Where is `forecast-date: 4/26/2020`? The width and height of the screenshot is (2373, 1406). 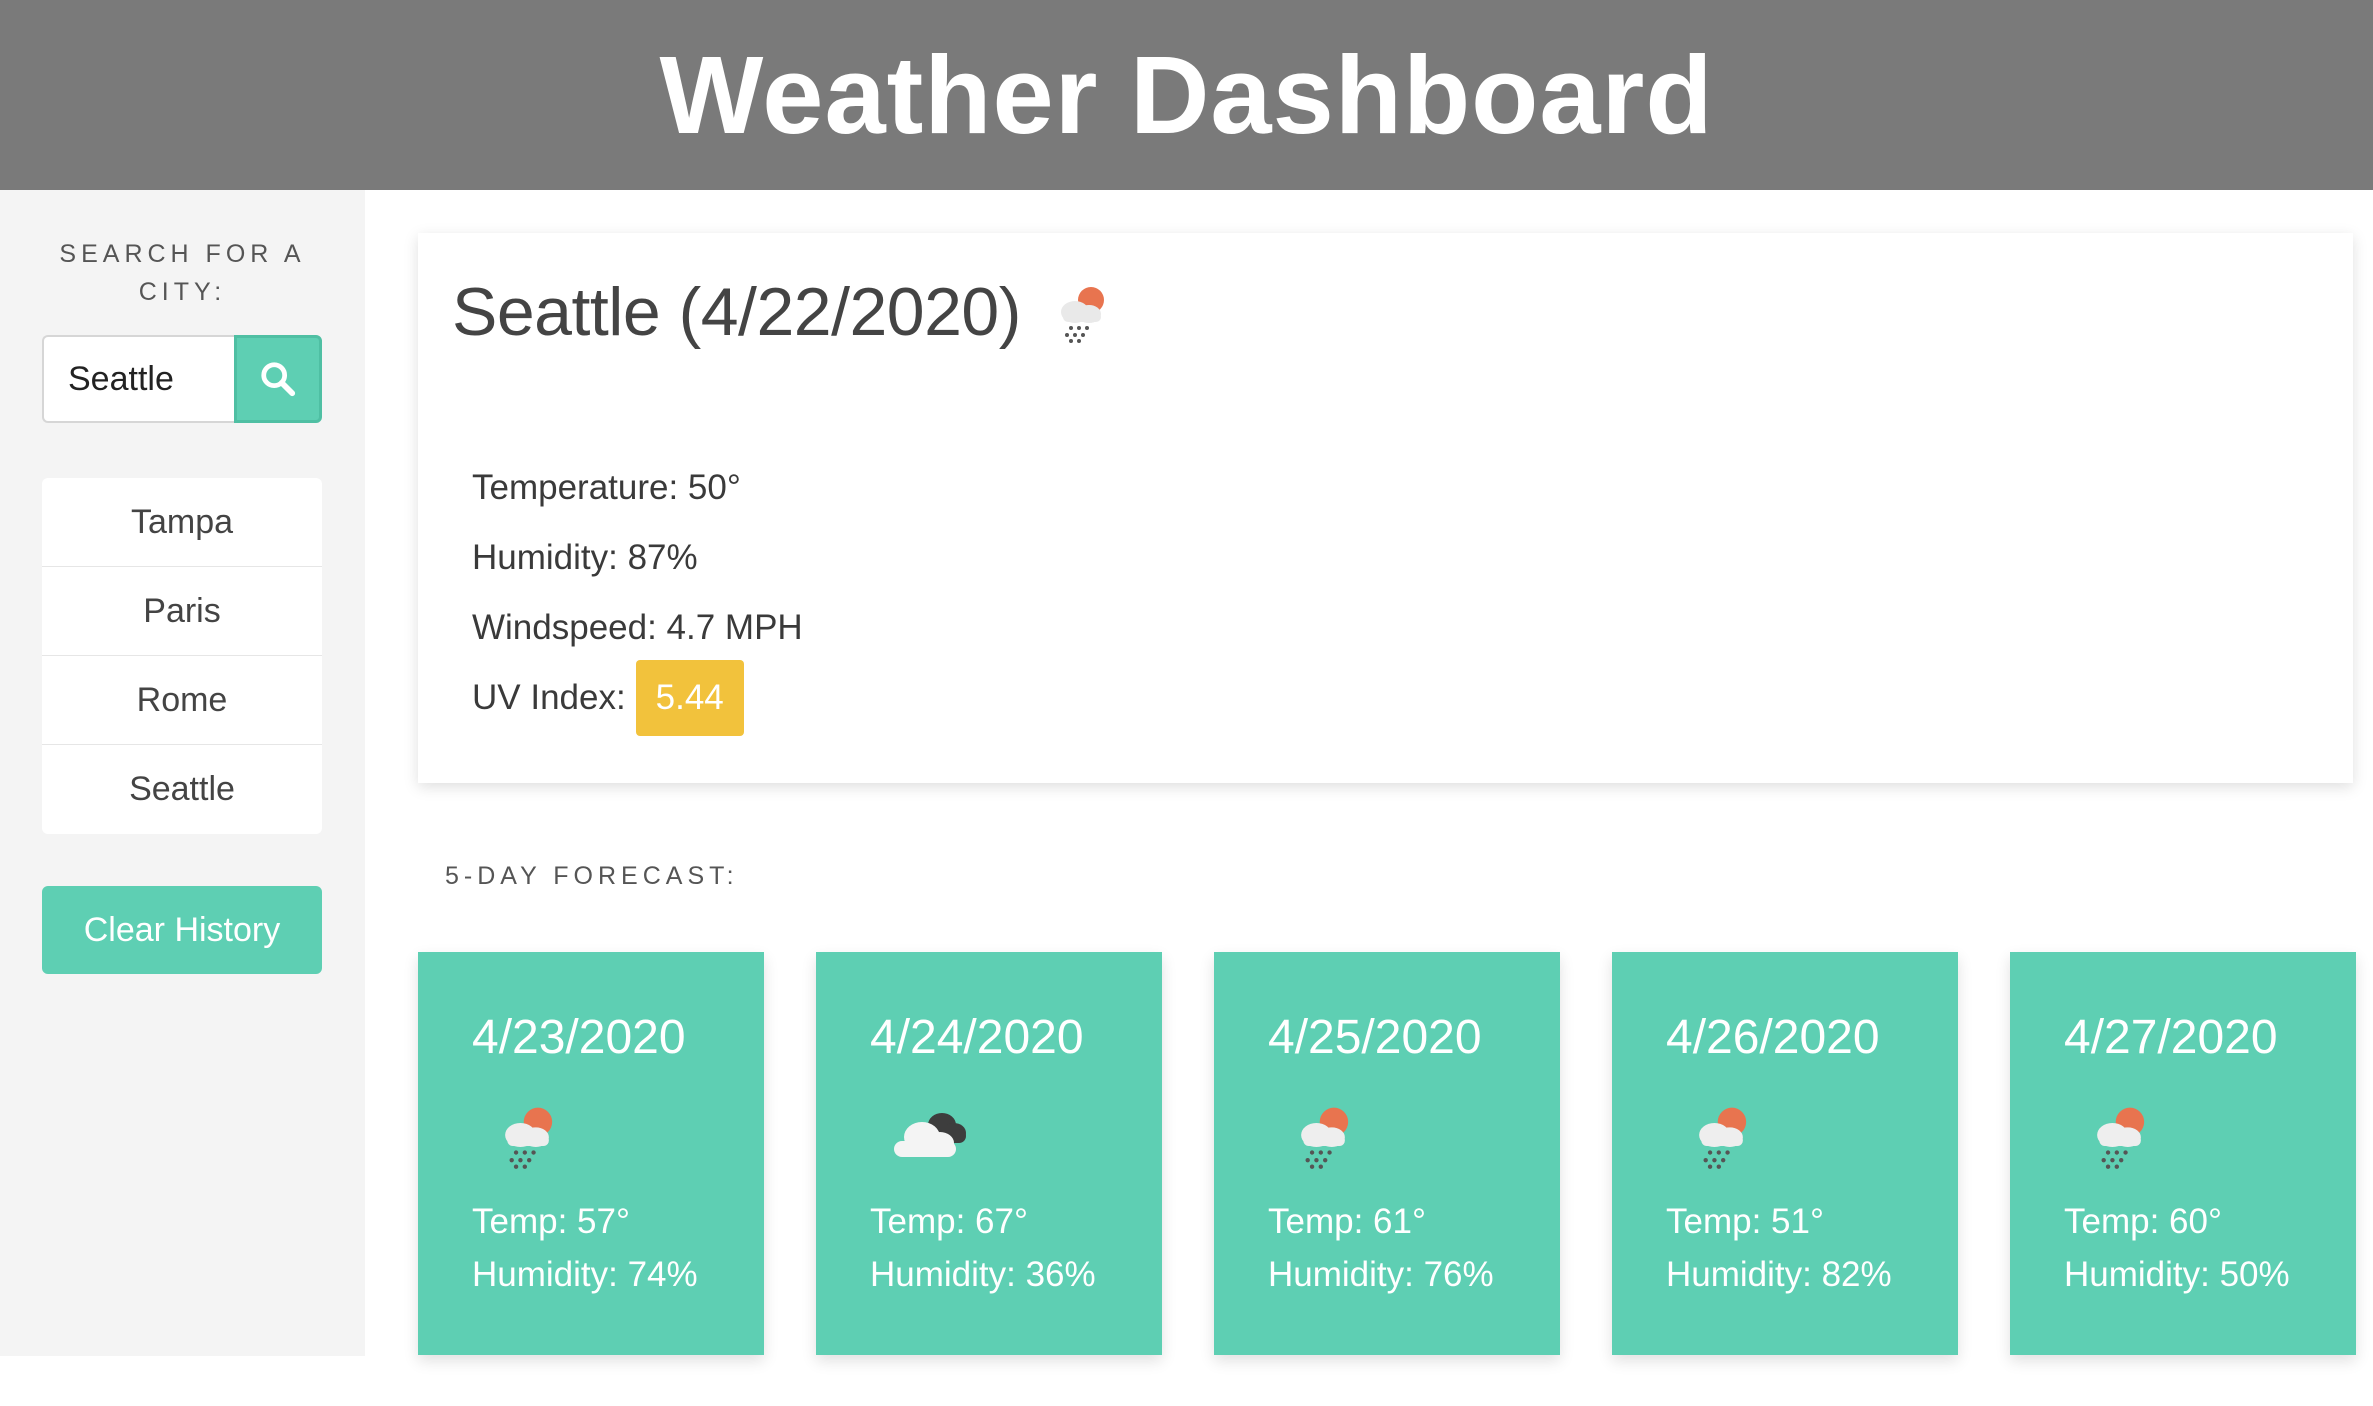
forecast-date: 4/26/2020 is located at coordinates (1773, 1037).